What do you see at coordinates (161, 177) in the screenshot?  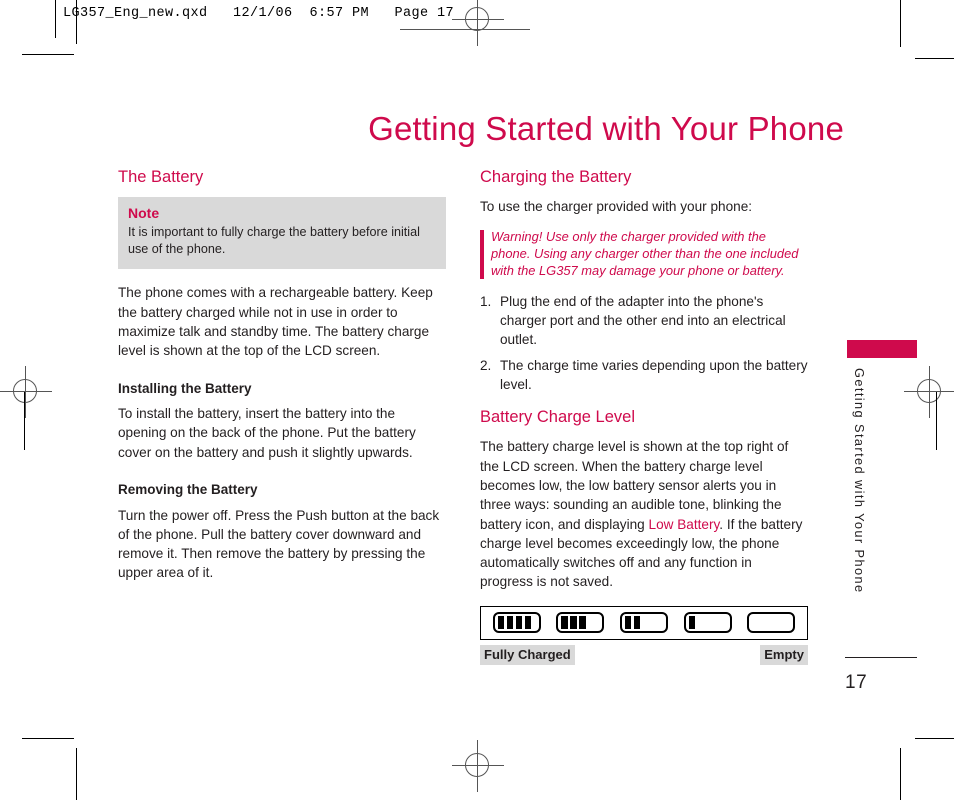 I see `section-heading-the-battery: The Battery` at bounding box center [161, 177].